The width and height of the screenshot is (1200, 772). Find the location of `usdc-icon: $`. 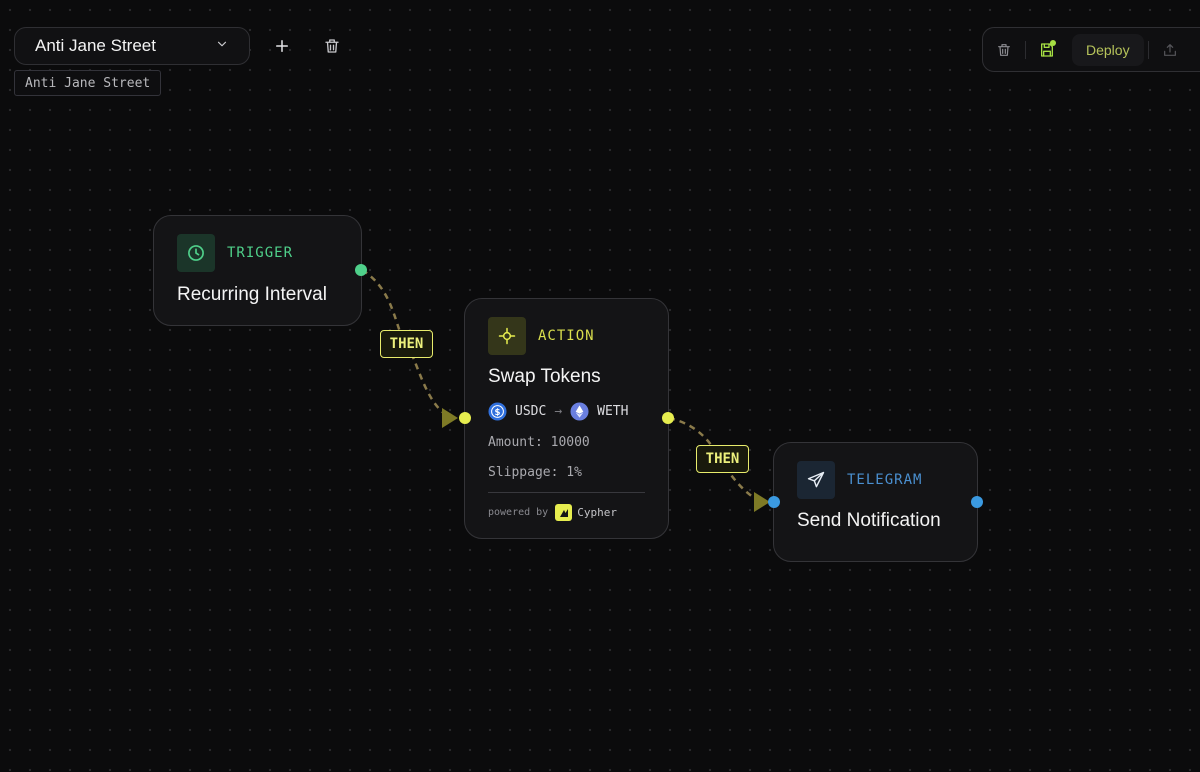

usdc-icon: $ is located at coordinates (497, 411).